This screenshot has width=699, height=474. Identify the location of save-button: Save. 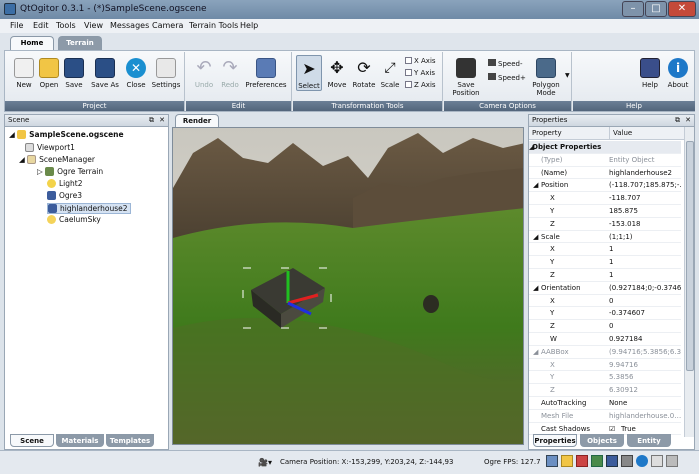
(74, 73).